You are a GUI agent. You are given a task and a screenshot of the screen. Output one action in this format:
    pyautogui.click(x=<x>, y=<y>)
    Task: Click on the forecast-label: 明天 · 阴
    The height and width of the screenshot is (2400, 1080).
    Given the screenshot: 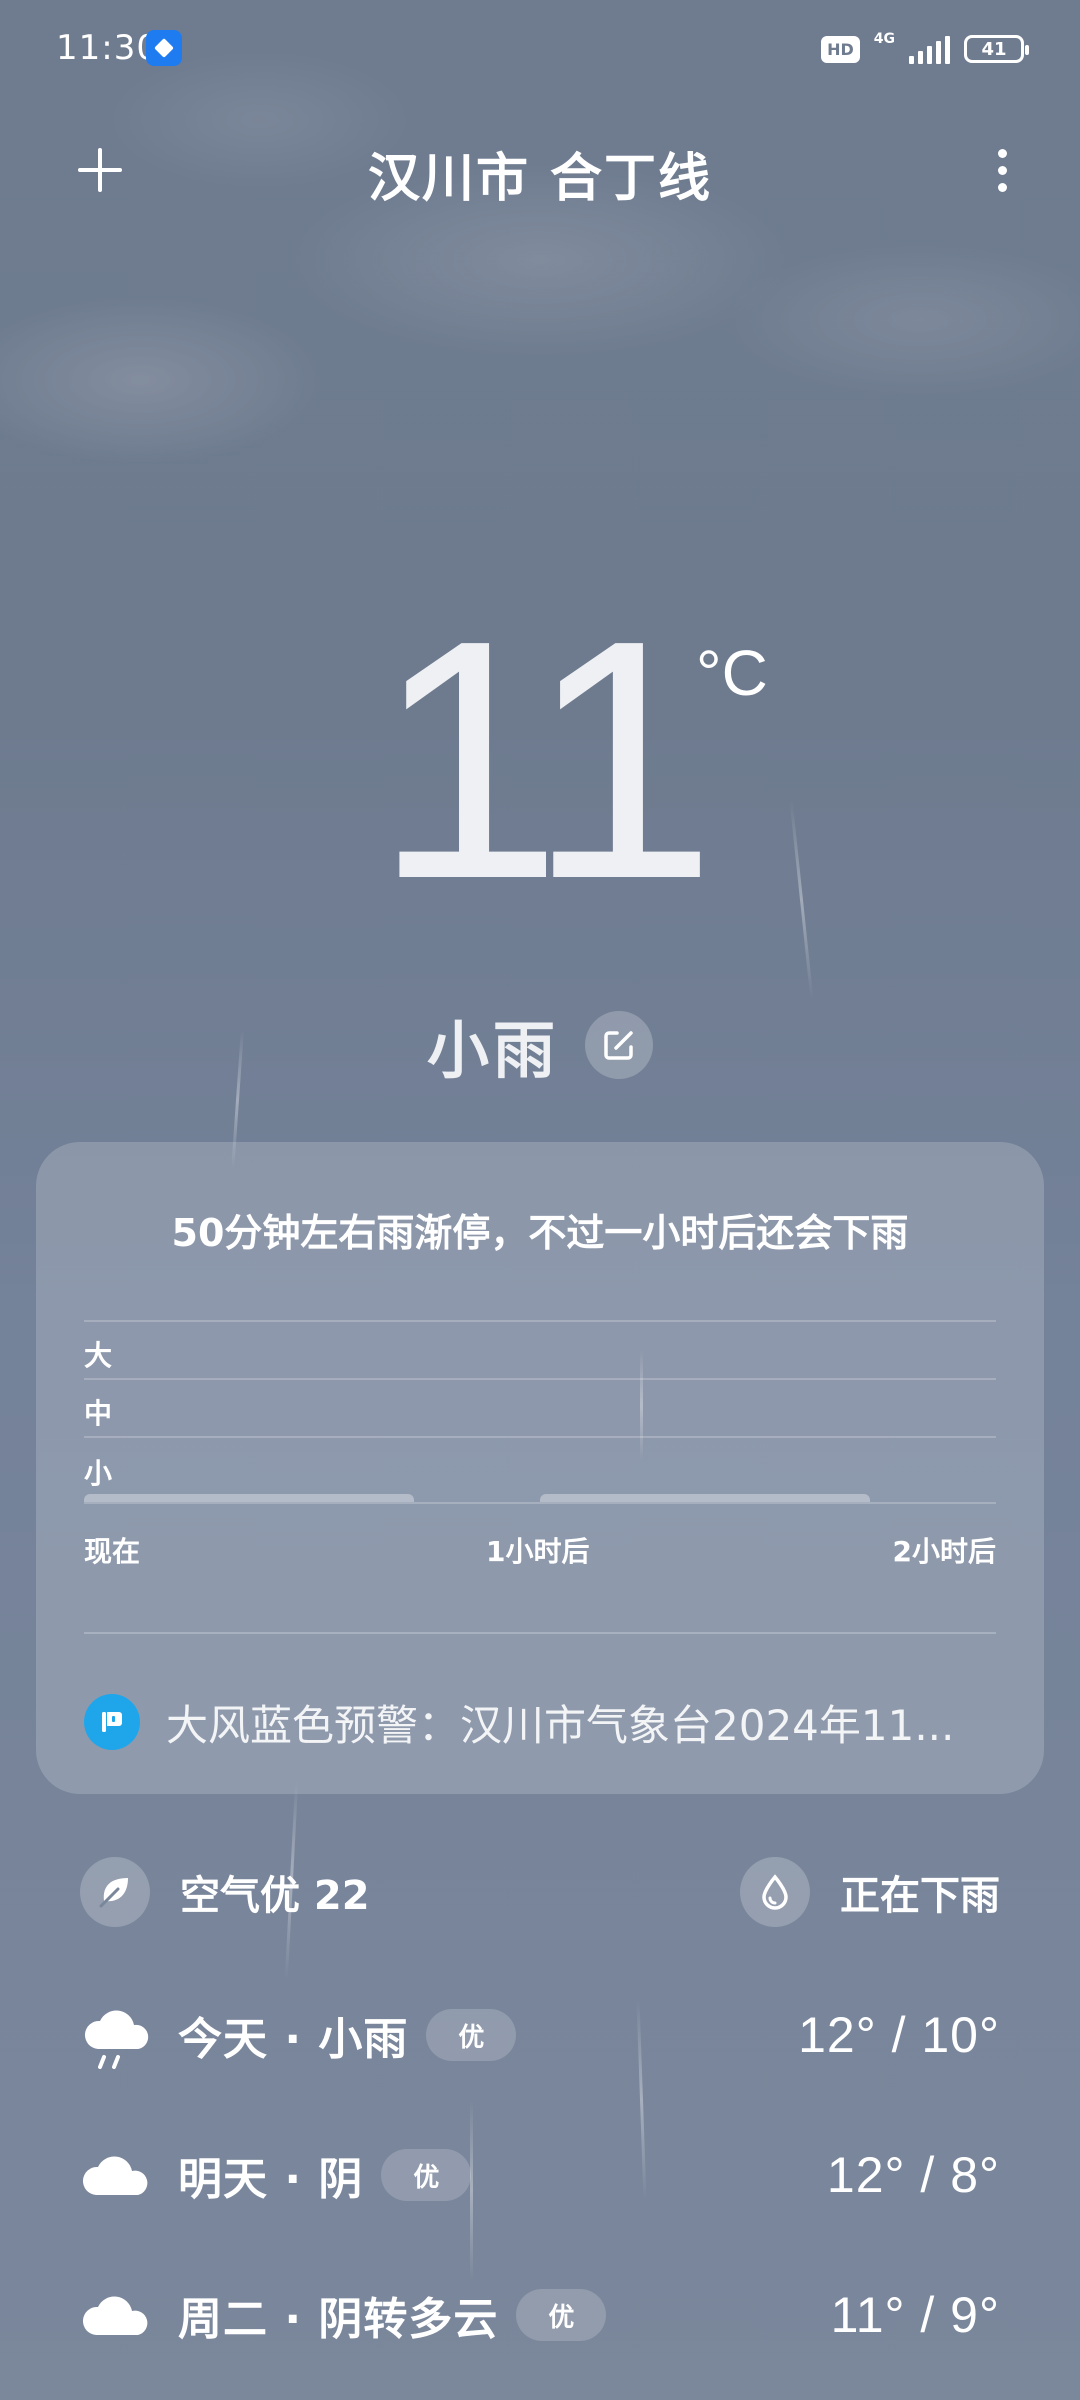 What is the action you would take?
    pyautogui.click(x=271, y=2179)
    